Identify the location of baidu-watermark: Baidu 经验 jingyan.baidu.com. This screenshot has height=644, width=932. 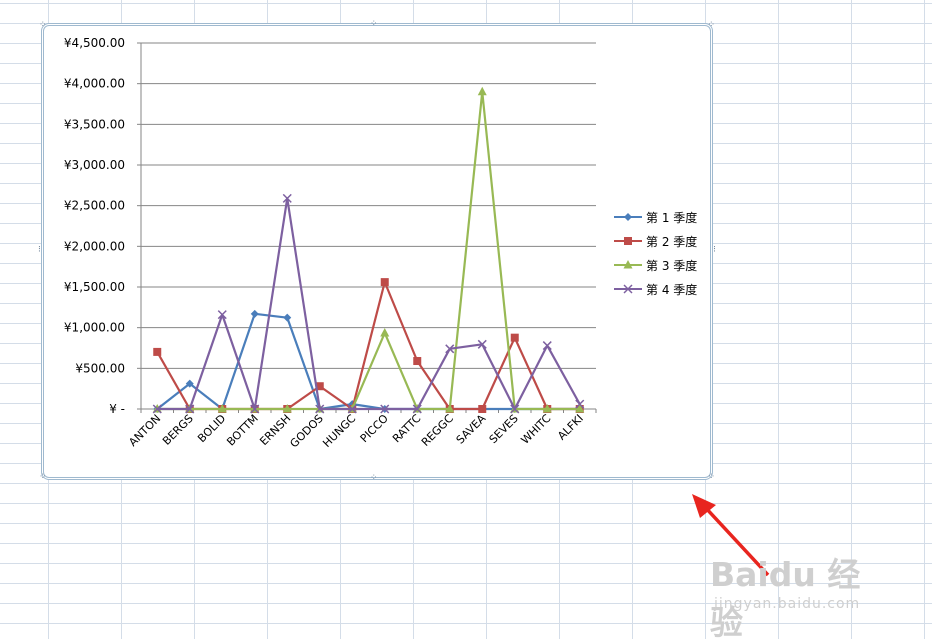
(800, 590).